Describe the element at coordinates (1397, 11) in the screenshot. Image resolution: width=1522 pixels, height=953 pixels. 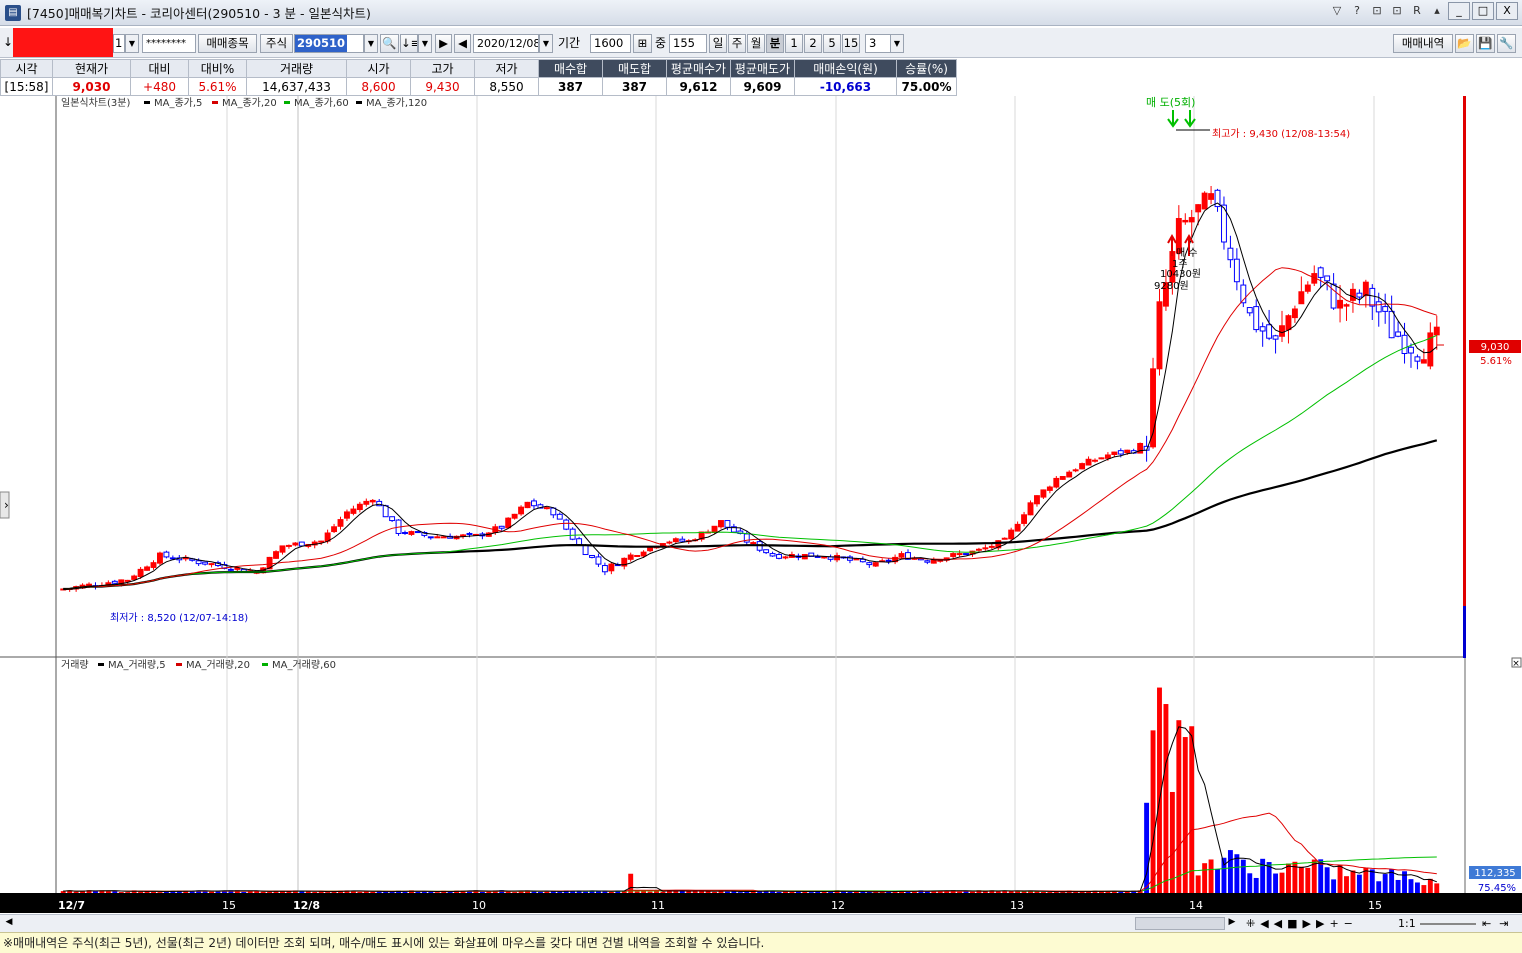
I see `link-icon: ⊡` at that location.